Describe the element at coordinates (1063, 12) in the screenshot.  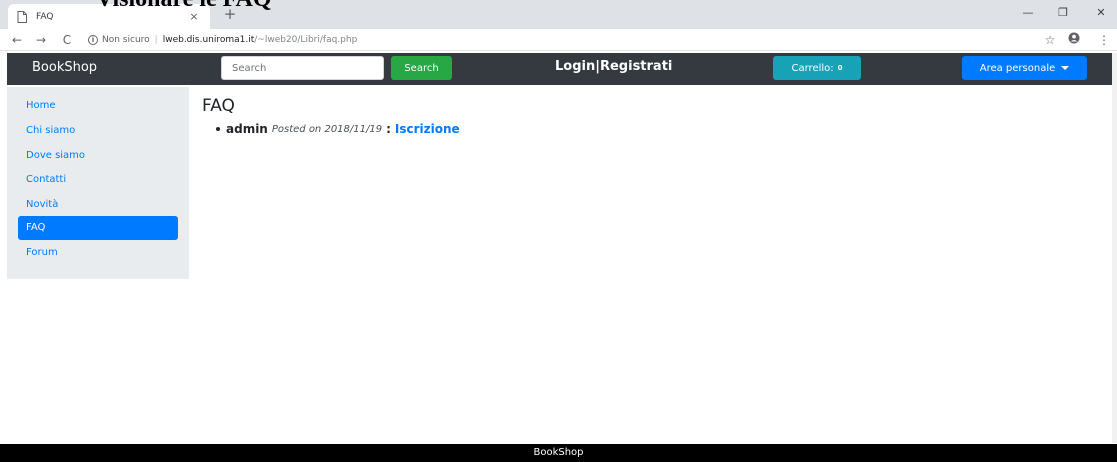
I see `restore-window-icon: ❐` at that location.